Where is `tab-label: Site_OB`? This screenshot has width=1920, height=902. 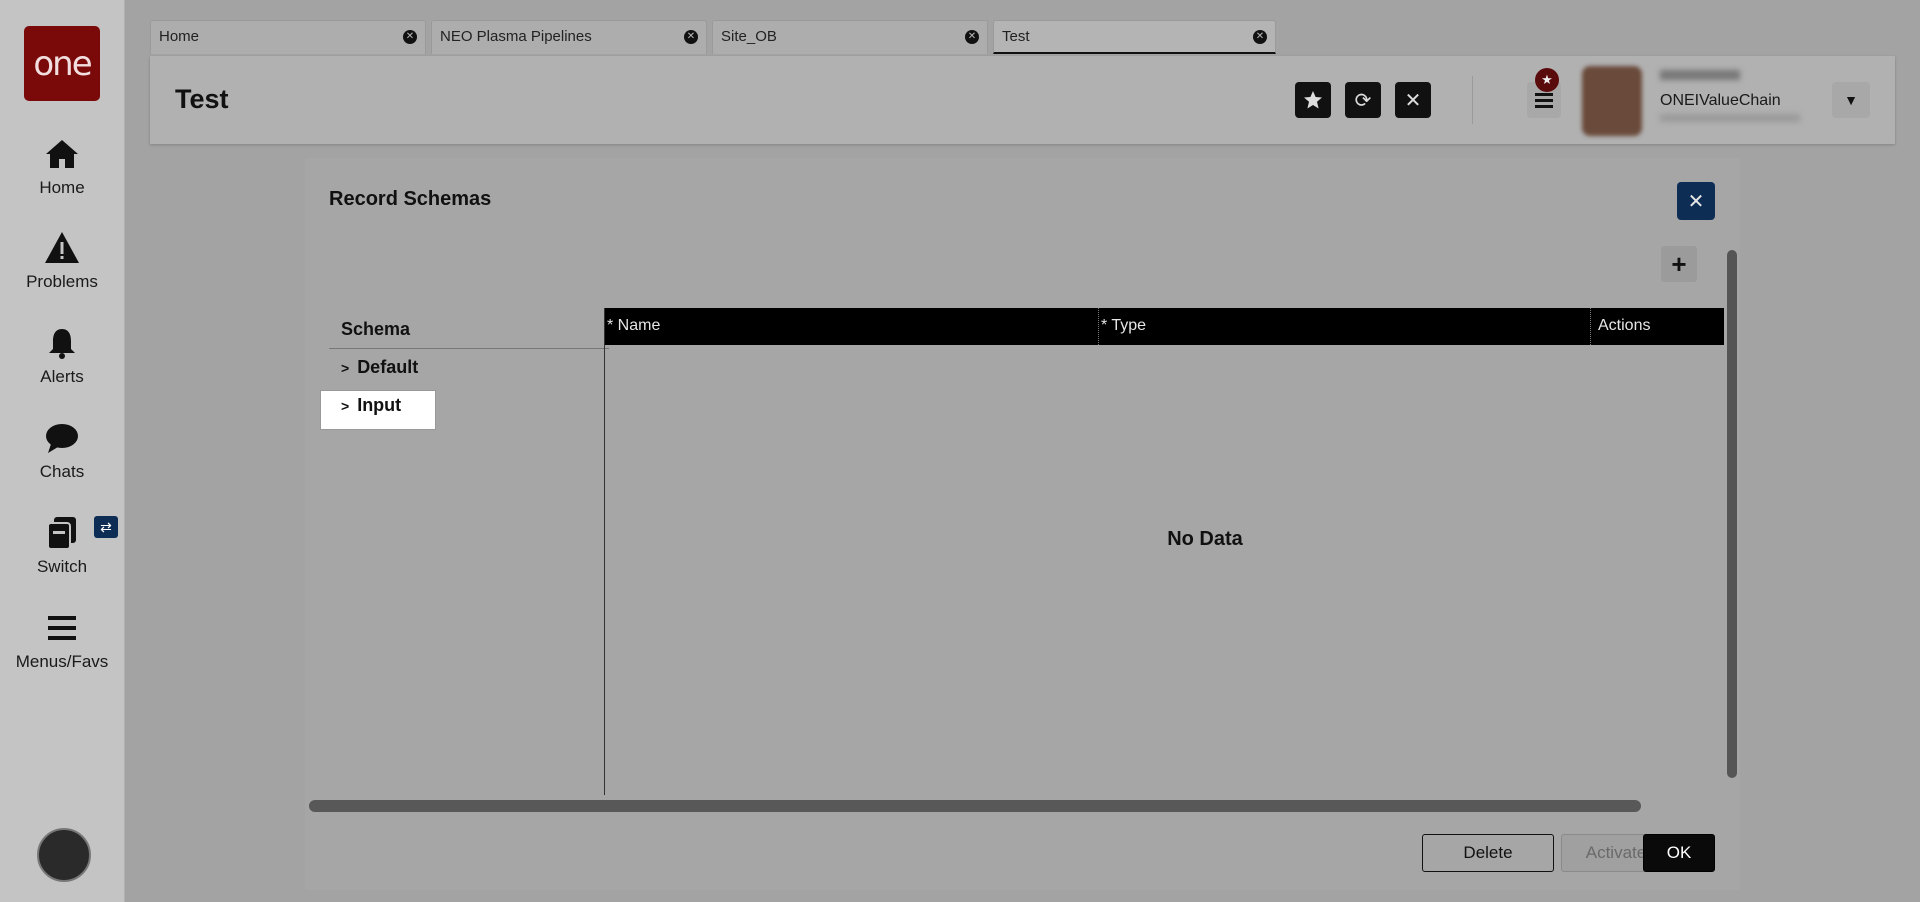
tab-label: Site_OB is located at coordinates (749, 36).